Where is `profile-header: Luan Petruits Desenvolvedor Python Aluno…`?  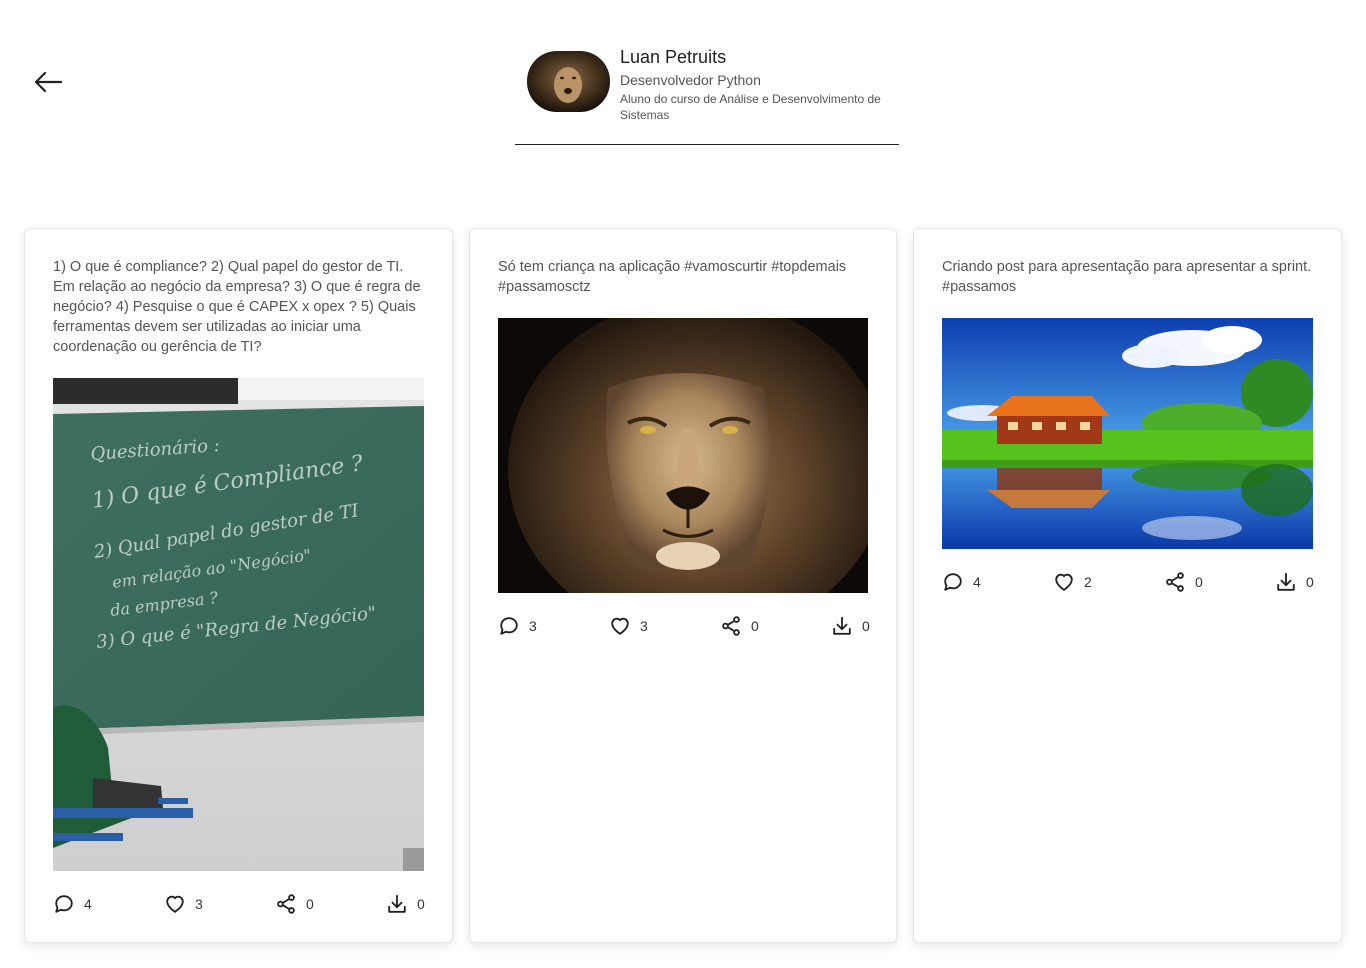 profile-header: Luan Petruits Desenvolvedor Python Aluno… is located at coordinates (707, 94).